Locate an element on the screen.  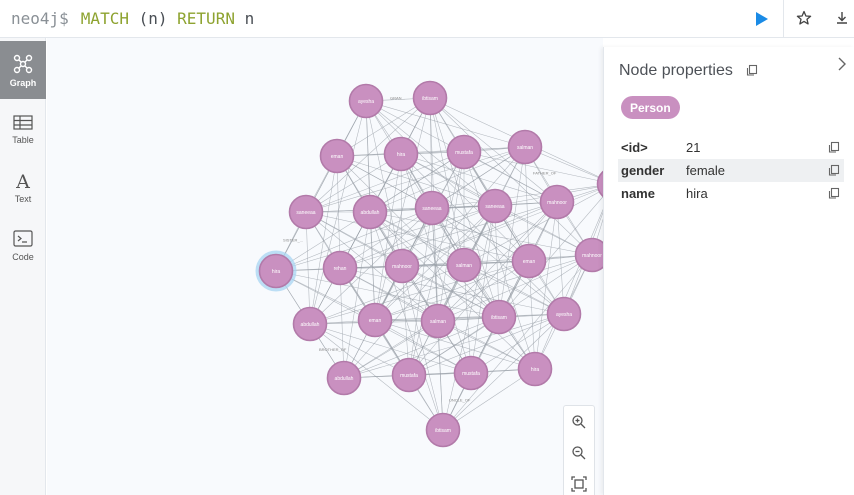
fit-to-screen-icon is located at coordinates (579, 484).